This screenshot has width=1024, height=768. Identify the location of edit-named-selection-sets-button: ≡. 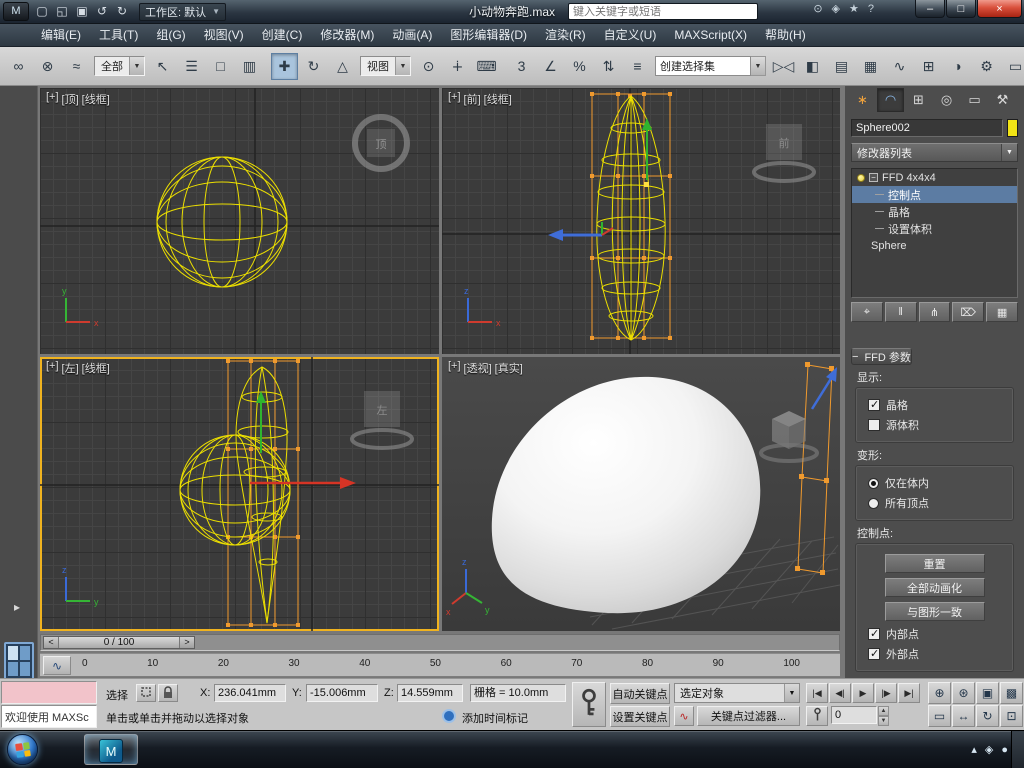
(637, 66).